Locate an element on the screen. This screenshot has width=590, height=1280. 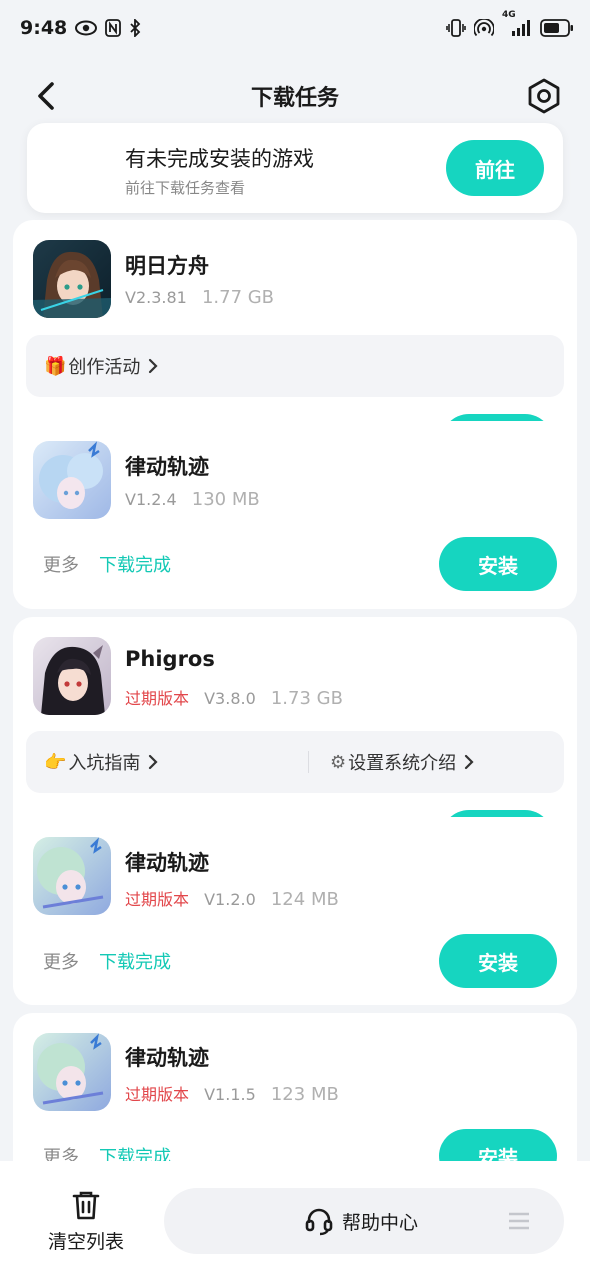
hexagon-gear-icon is located at coordinates (544, 96).